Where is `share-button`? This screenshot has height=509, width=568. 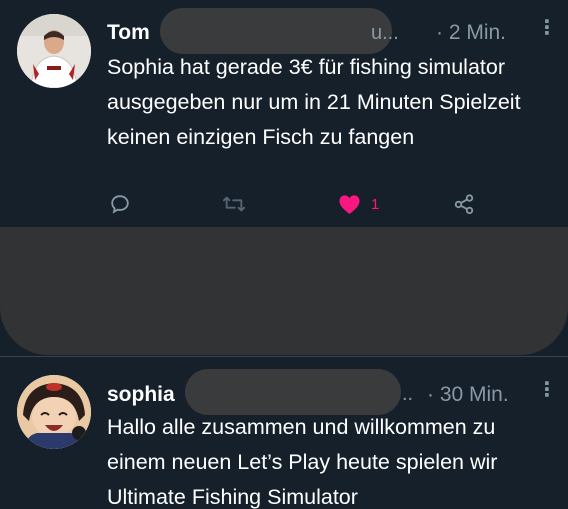 share-button is located at coordinates (464, 204).